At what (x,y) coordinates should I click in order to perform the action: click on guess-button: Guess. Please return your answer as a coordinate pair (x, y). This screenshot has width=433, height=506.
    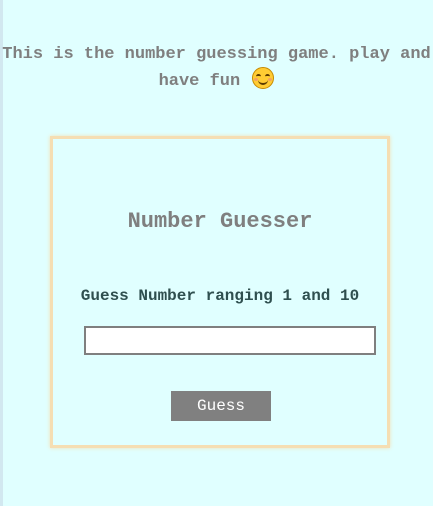
    Looking at the image, I should click on (221, 406).